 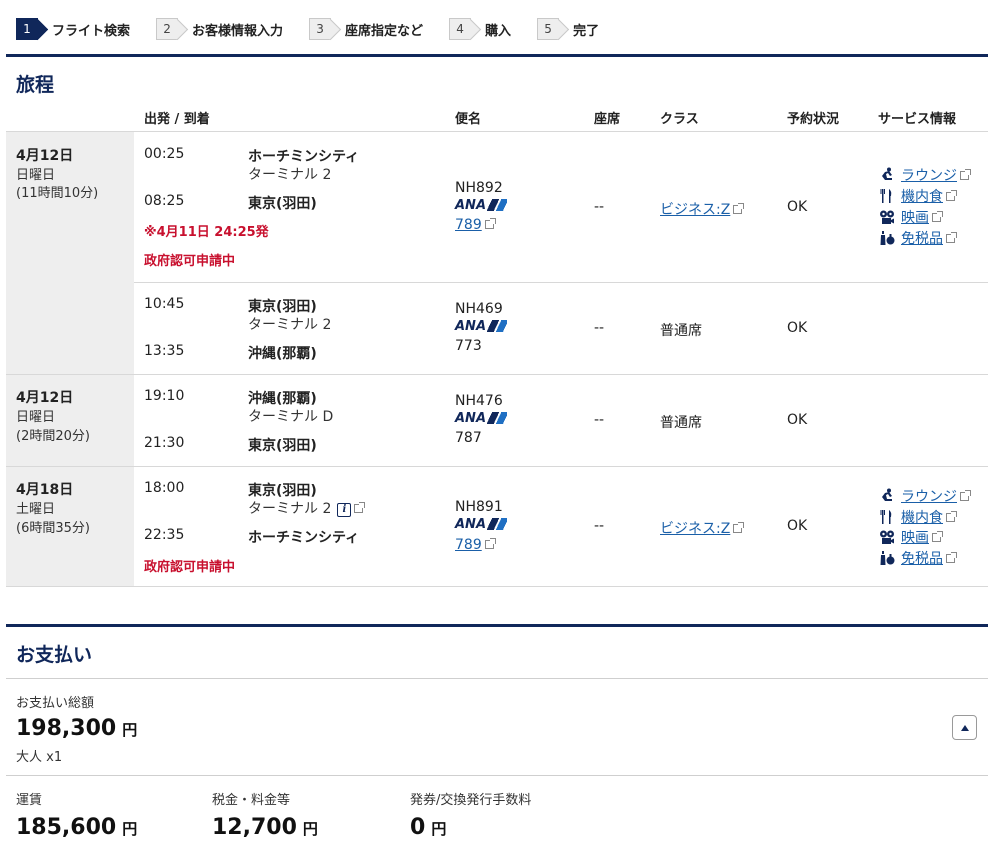 What do you see at coordinates (45, 398) in the screenshot?
I see `segment-date: 4月12日` at bounding box center [45, 398].